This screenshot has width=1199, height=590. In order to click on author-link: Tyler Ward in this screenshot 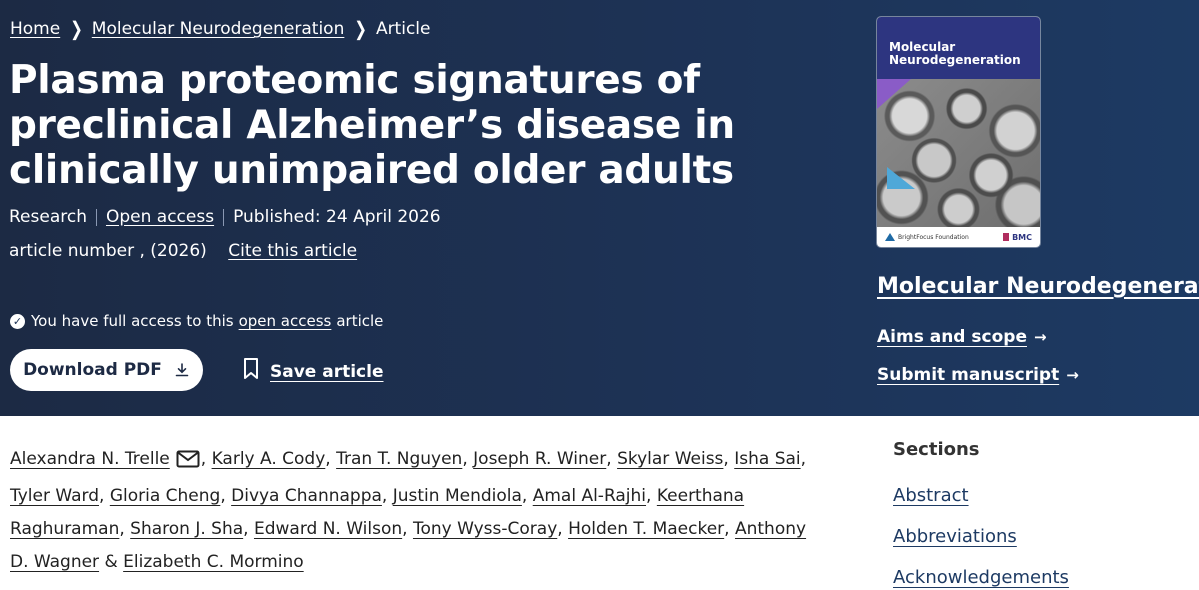, I will do `click(54, 496)`.